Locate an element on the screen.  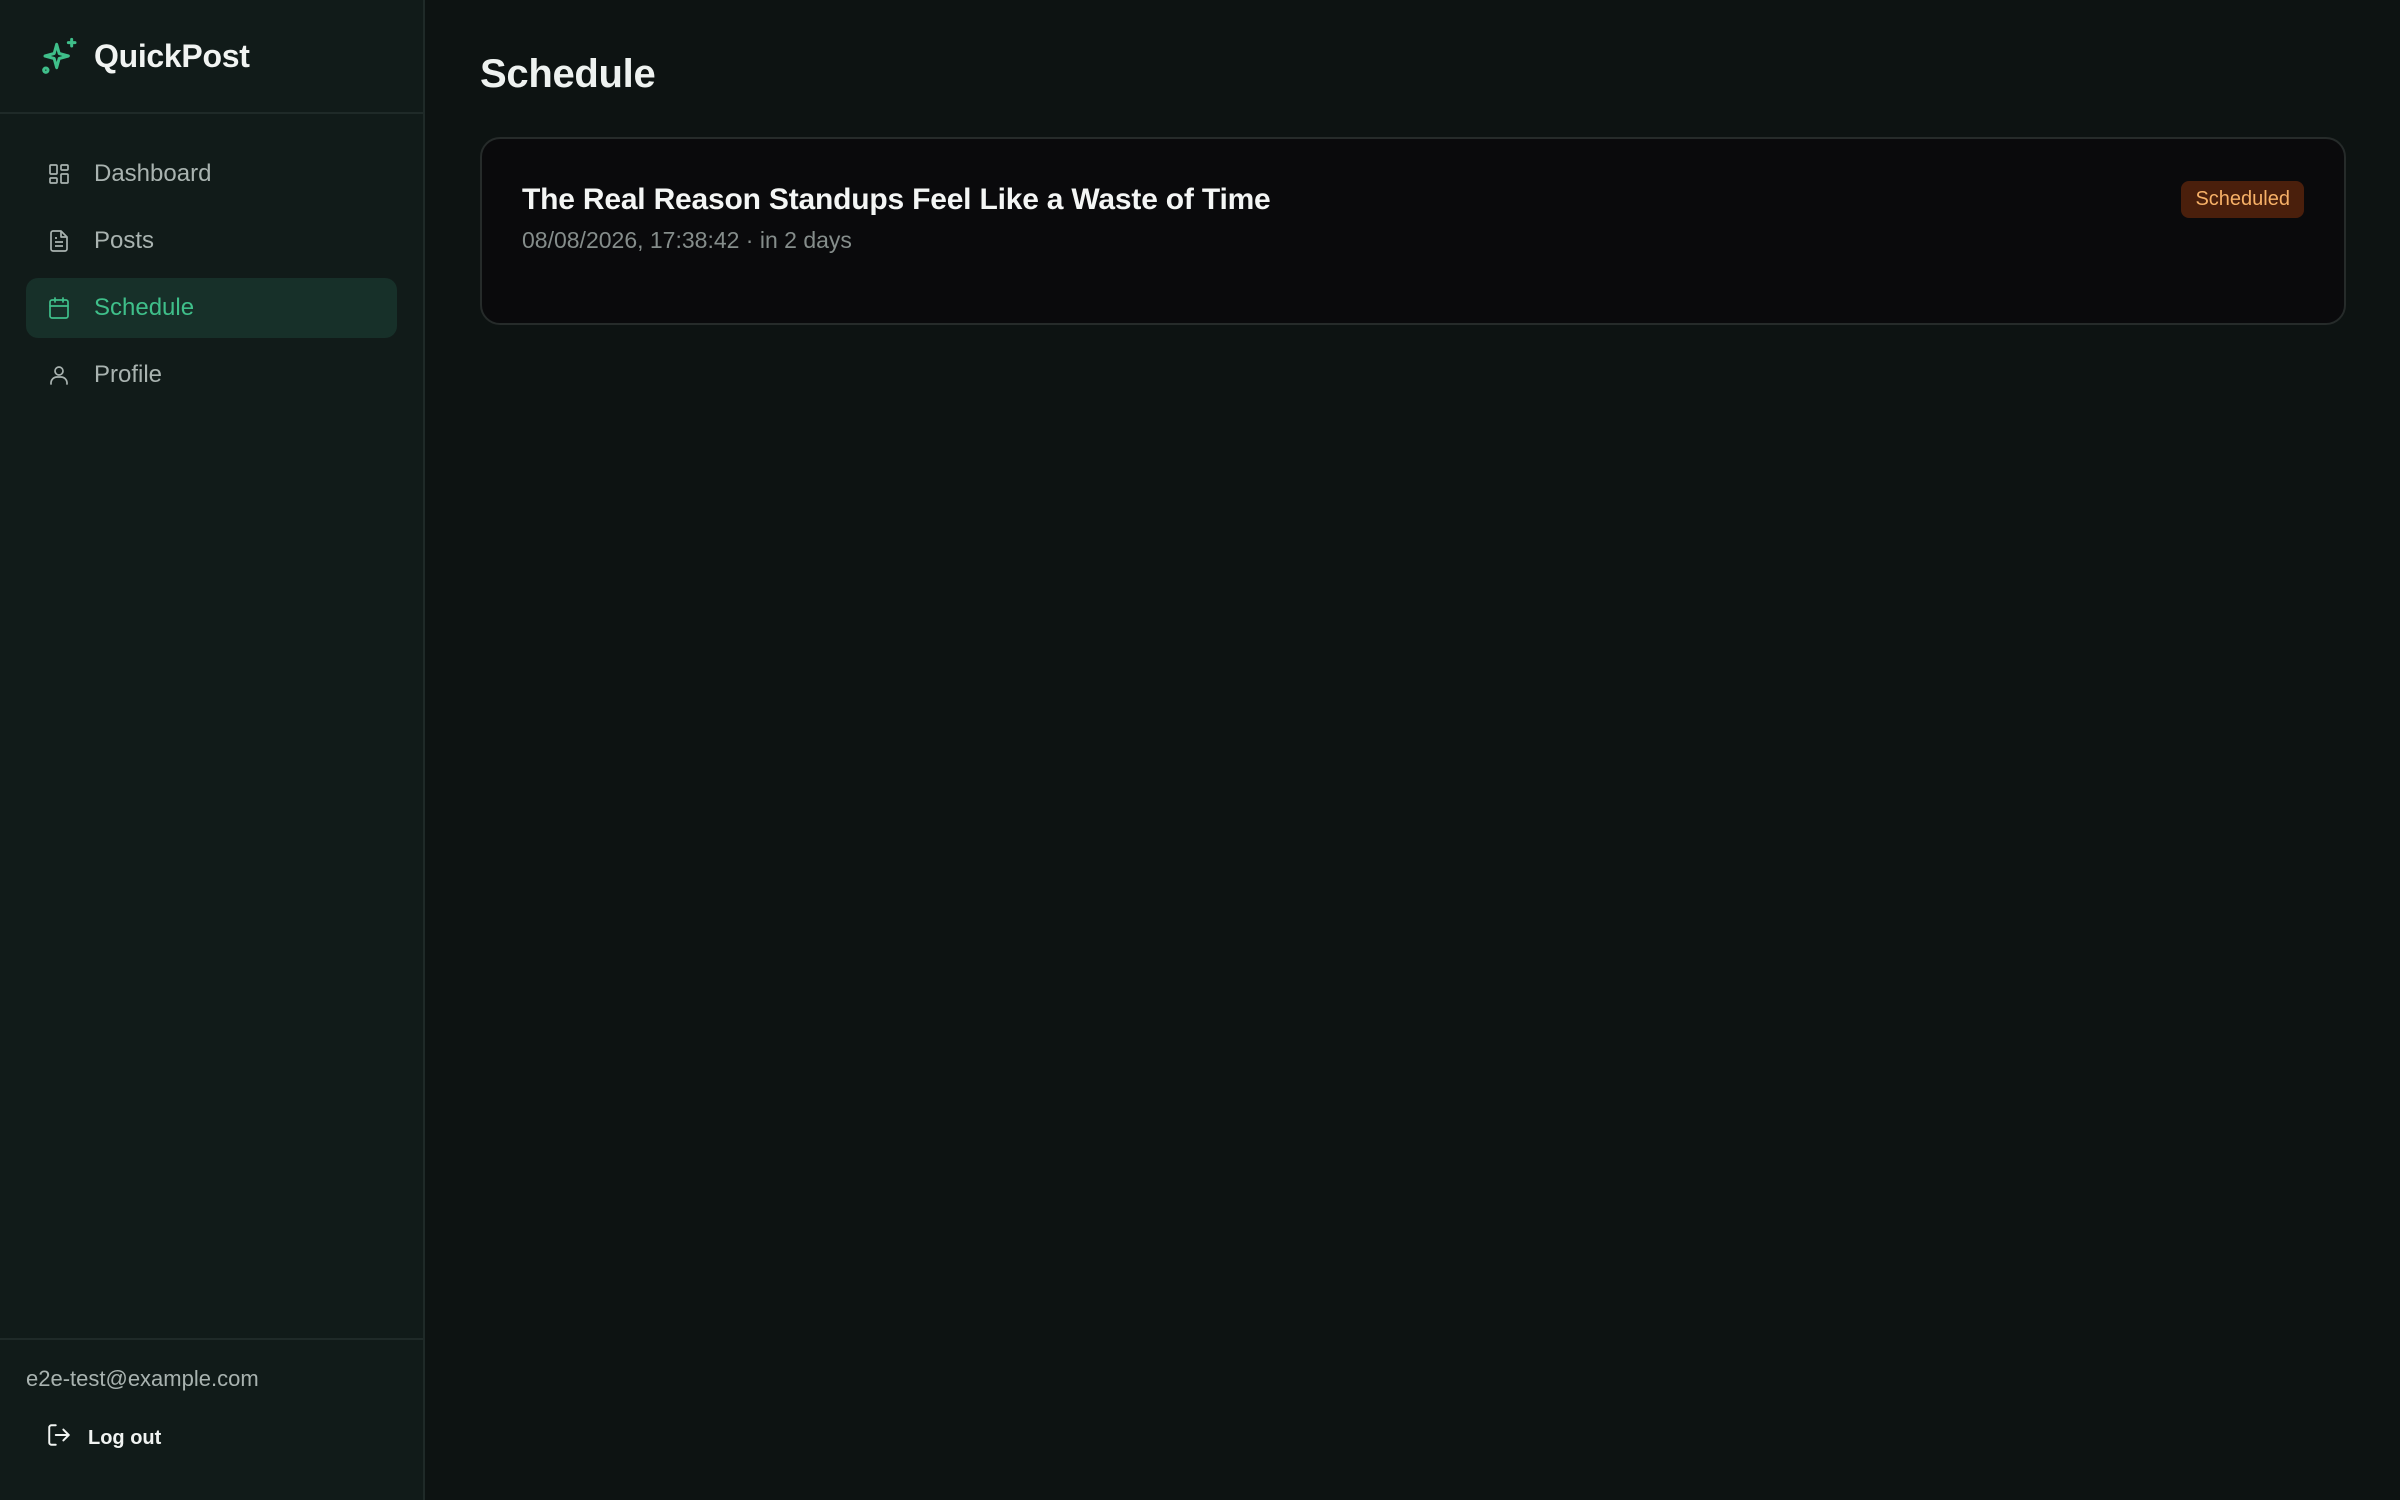
logout-icon is located at coordinates (59, 1438).